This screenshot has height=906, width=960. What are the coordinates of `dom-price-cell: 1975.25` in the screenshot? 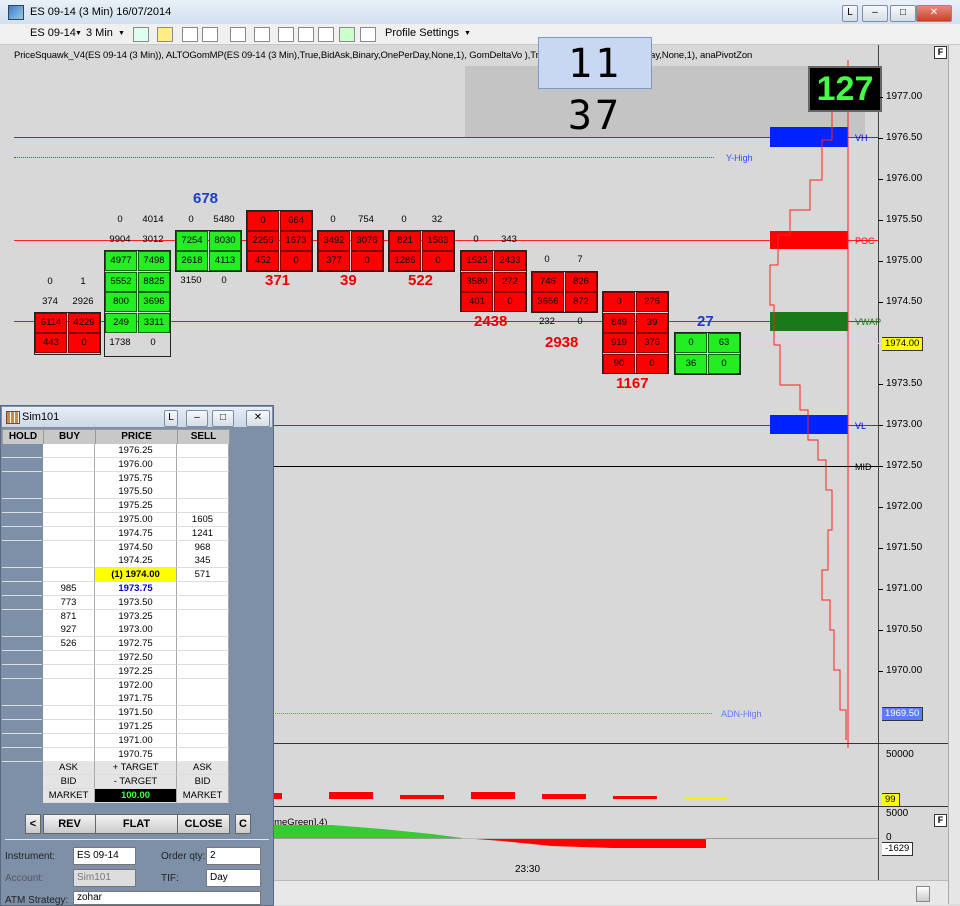 It's located at (136, 506).